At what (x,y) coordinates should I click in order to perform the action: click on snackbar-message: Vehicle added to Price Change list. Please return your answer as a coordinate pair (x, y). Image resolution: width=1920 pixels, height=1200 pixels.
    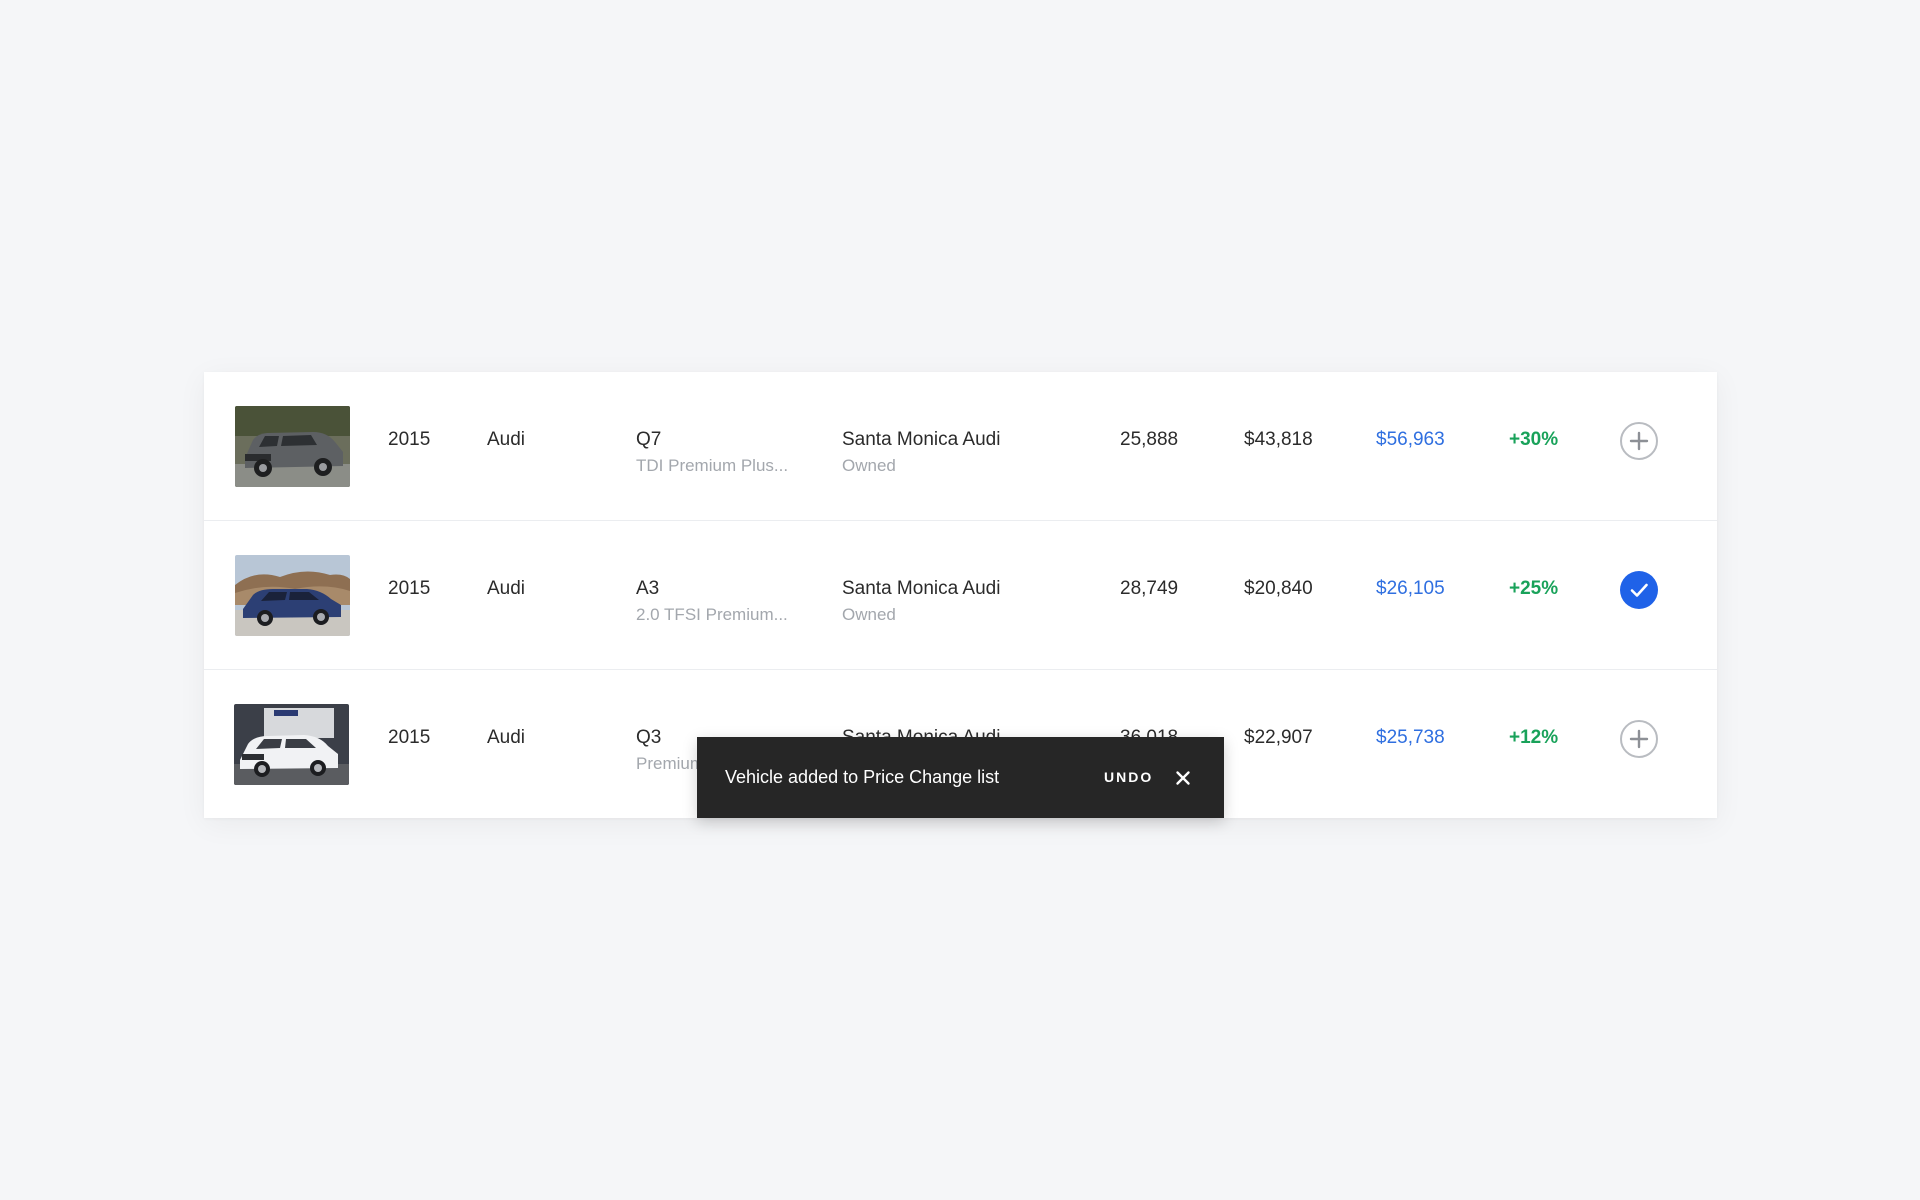
    Looking at the image, I should click on (862, 777).